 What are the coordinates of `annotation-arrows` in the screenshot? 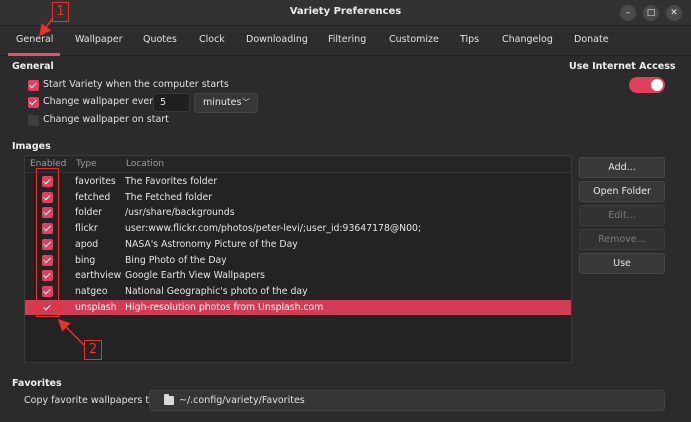 It's located at (62, 181).